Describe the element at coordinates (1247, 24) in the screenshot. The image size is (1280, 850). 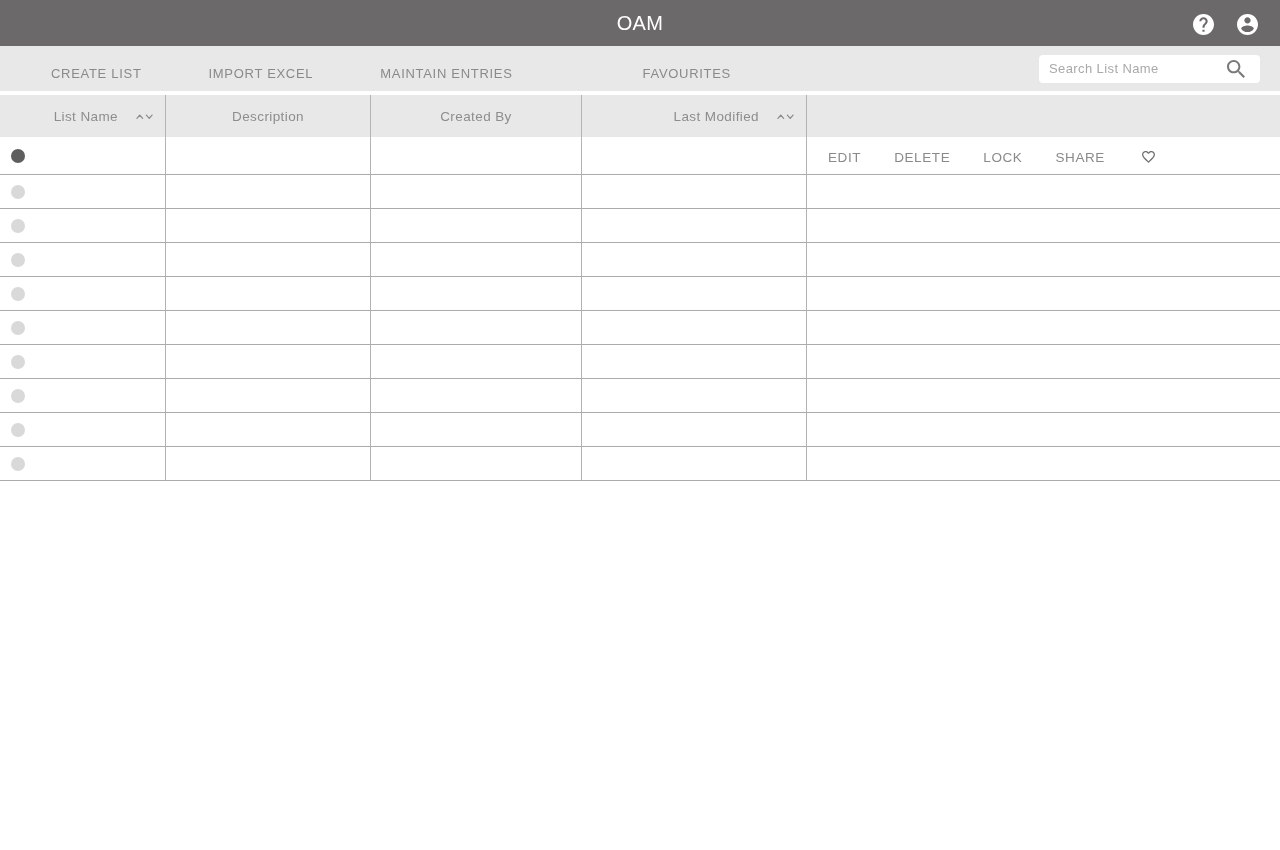
I see `account-icon` at that location.